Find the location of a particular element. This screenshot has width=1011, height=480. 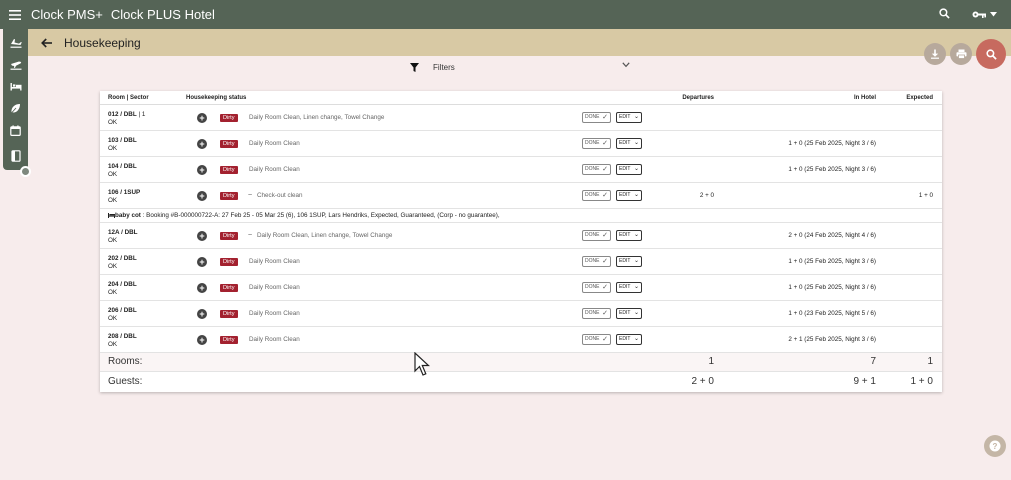

room-number: 206 / DBL is located at coordinates (122, 310).